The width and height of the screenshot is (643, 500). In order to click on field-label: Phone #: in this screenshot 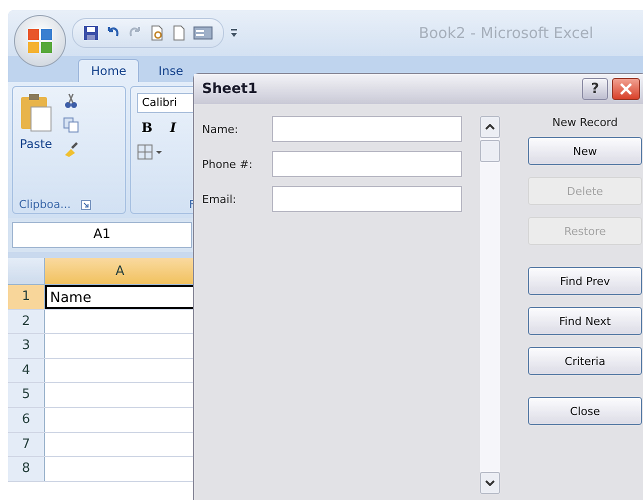, I will do `click(228, 164)`.